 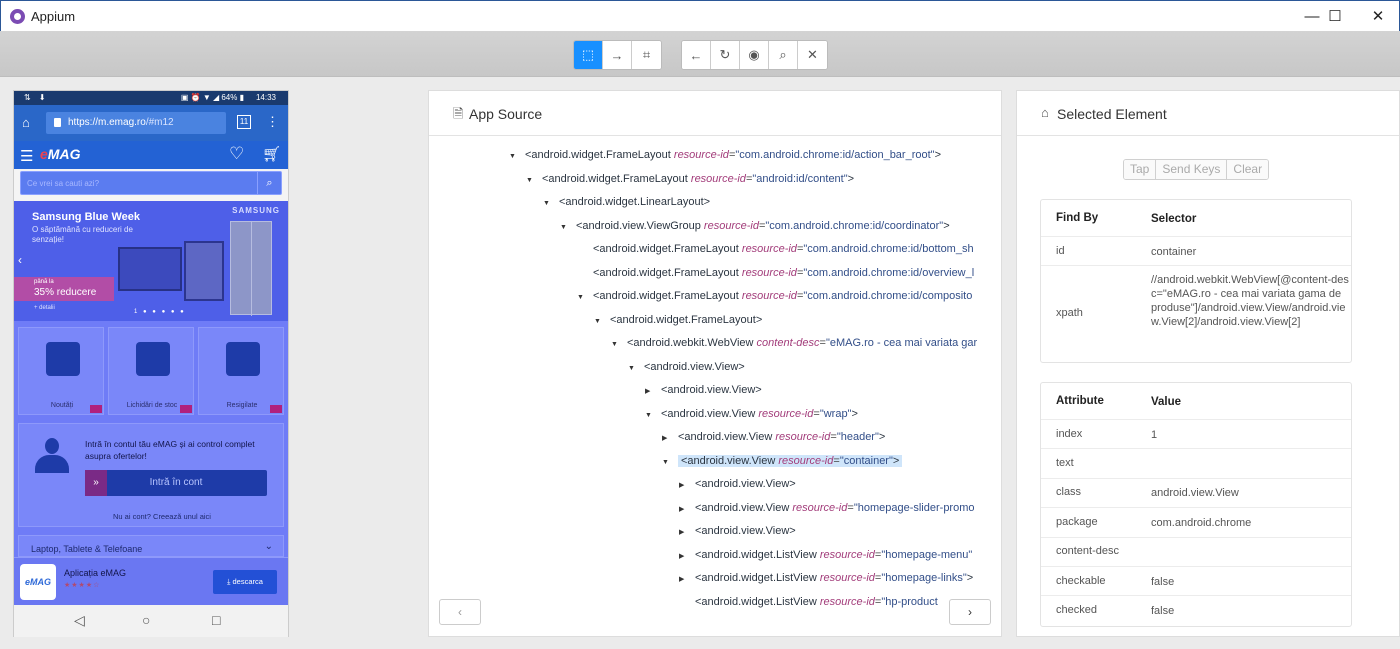 I want to click on category-accordion: Laptop, Tablete & Telefoane ⌄, so click(x=151, y=546).